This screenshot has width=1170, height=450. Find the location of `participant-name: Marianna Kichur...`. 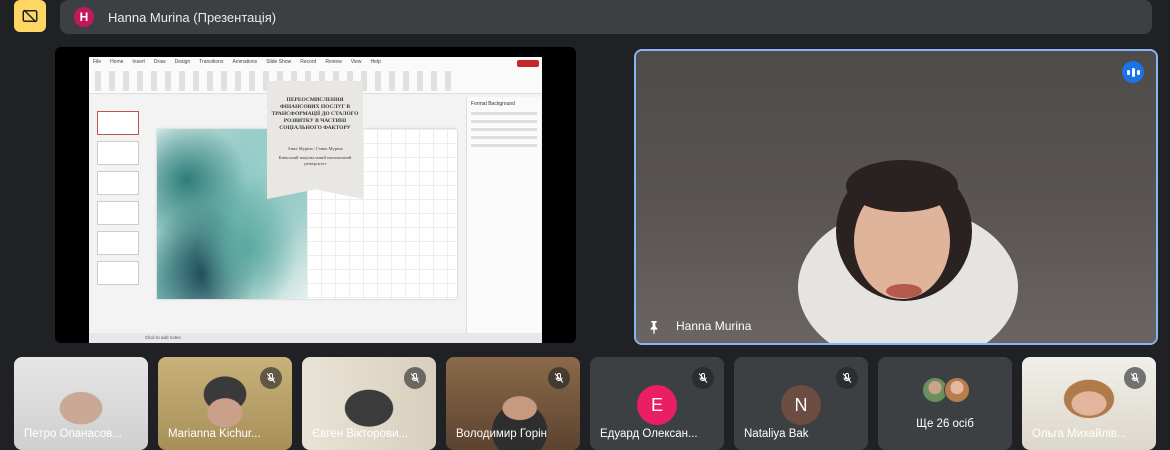

participant-name: Marianna Kichur... is located at coordinates (214, 434).